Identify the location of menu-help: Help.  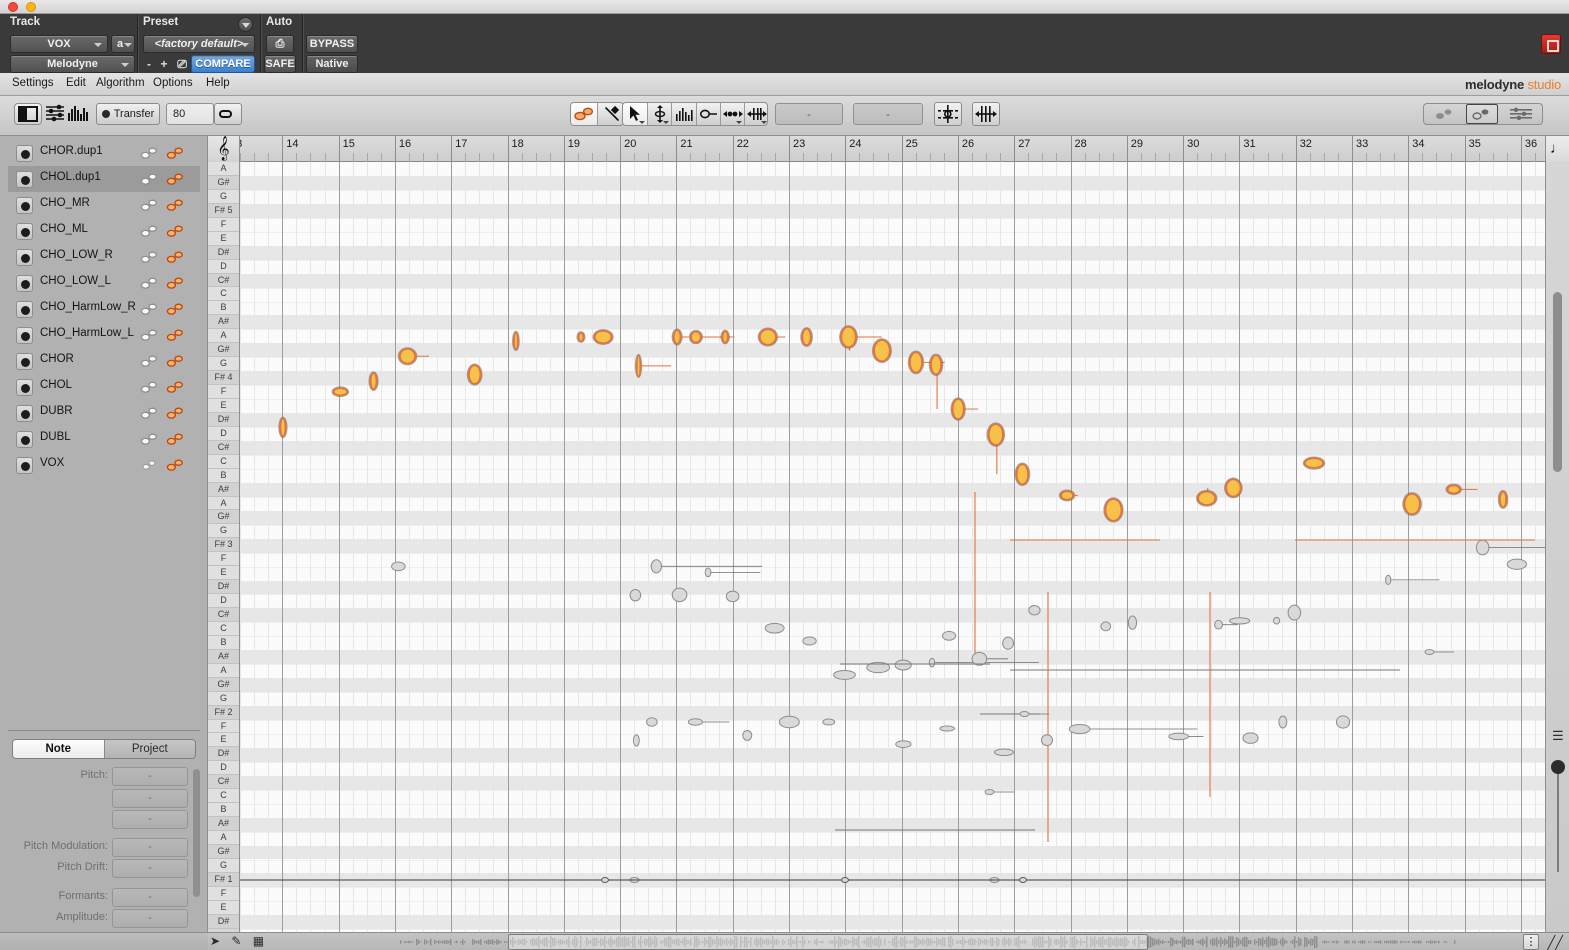
(218, 83).